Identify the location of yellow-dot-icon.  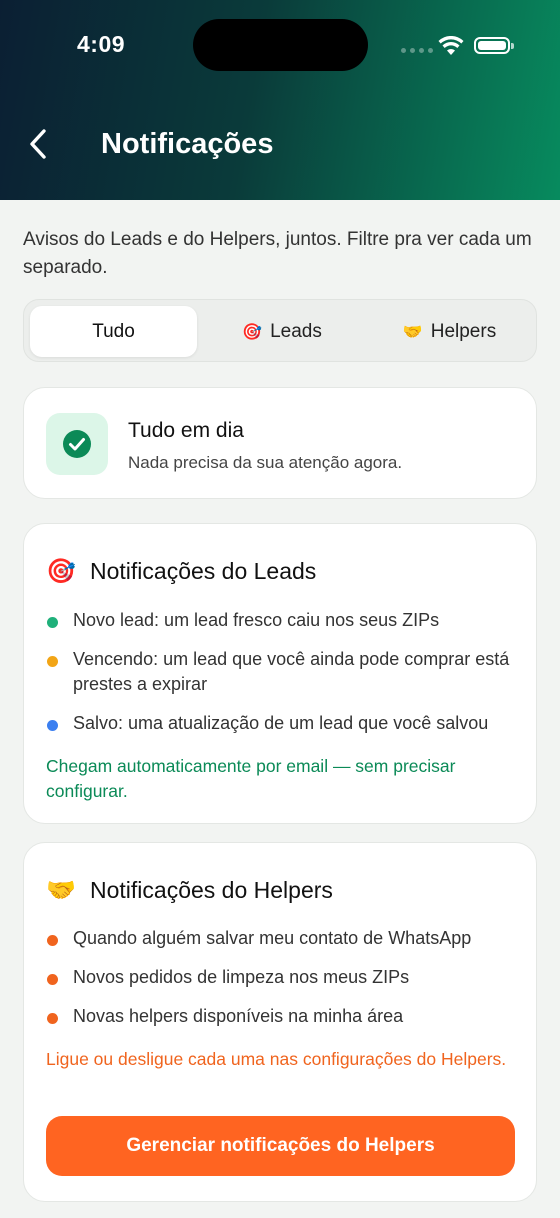
(52, 661).